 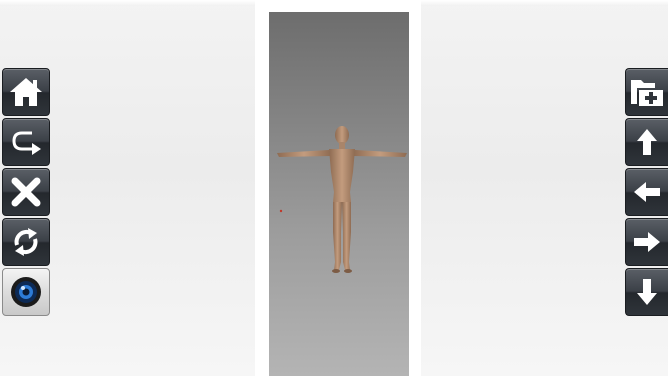 I want to click on move-up-button, so click(x=646, y=142).